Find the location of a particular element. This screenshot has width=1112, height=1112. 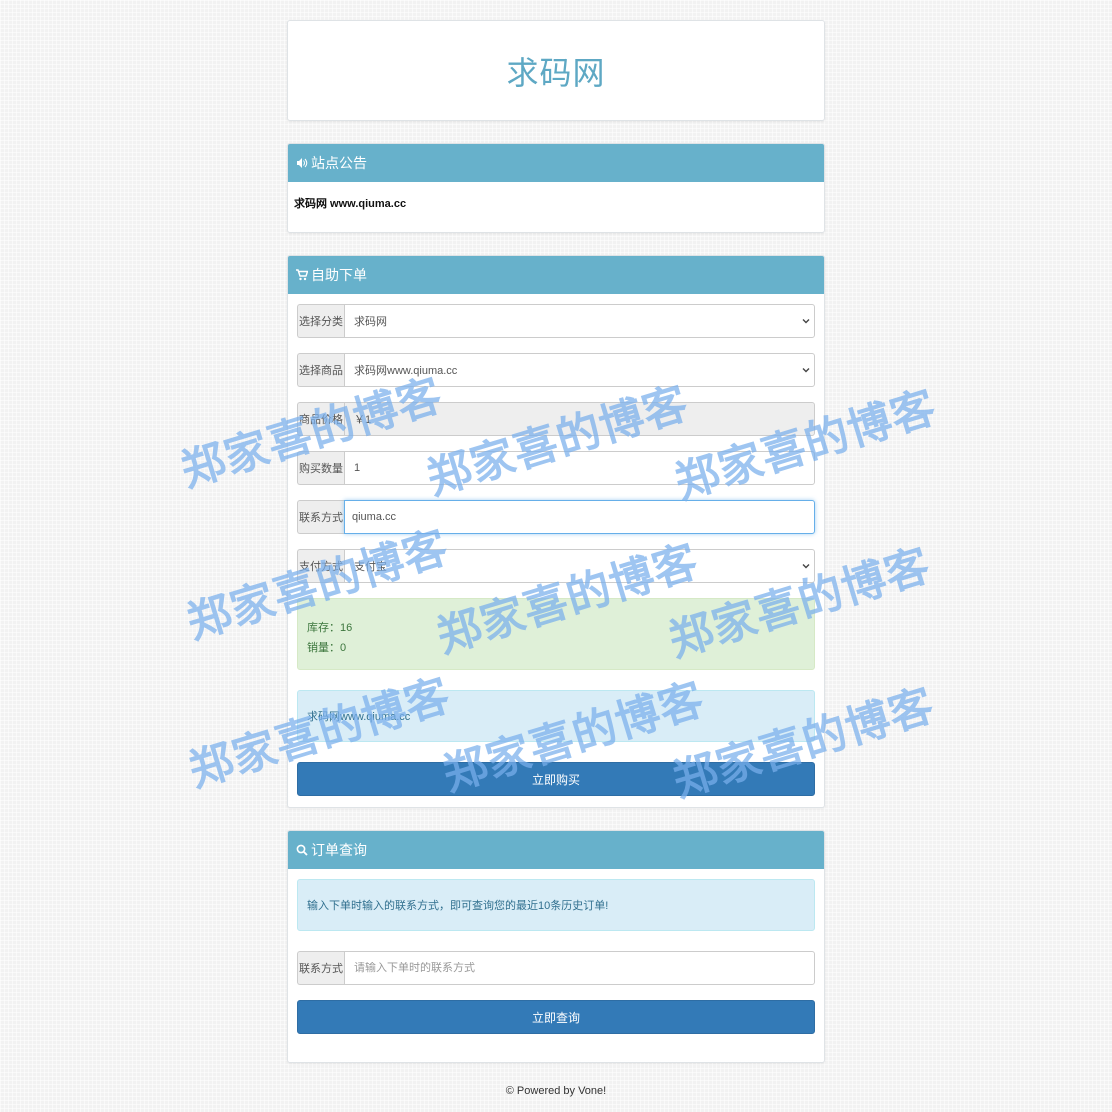

query-heading-label: 订单查询 is located at coordinates (339, 850).